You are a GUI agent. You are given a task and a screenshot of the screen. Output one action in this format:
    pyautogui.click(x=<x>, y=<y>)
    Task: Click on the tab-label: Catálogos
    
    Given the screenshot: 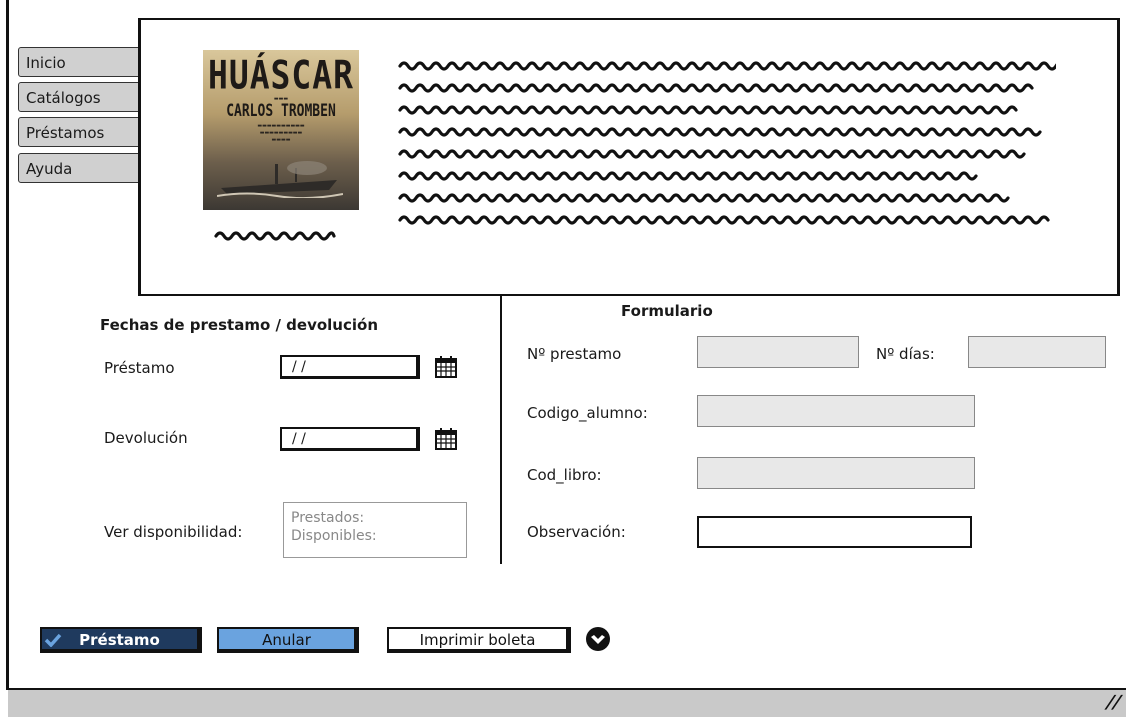 What is the action you would take?
    pyautogui.click(x=63, y=98)
    